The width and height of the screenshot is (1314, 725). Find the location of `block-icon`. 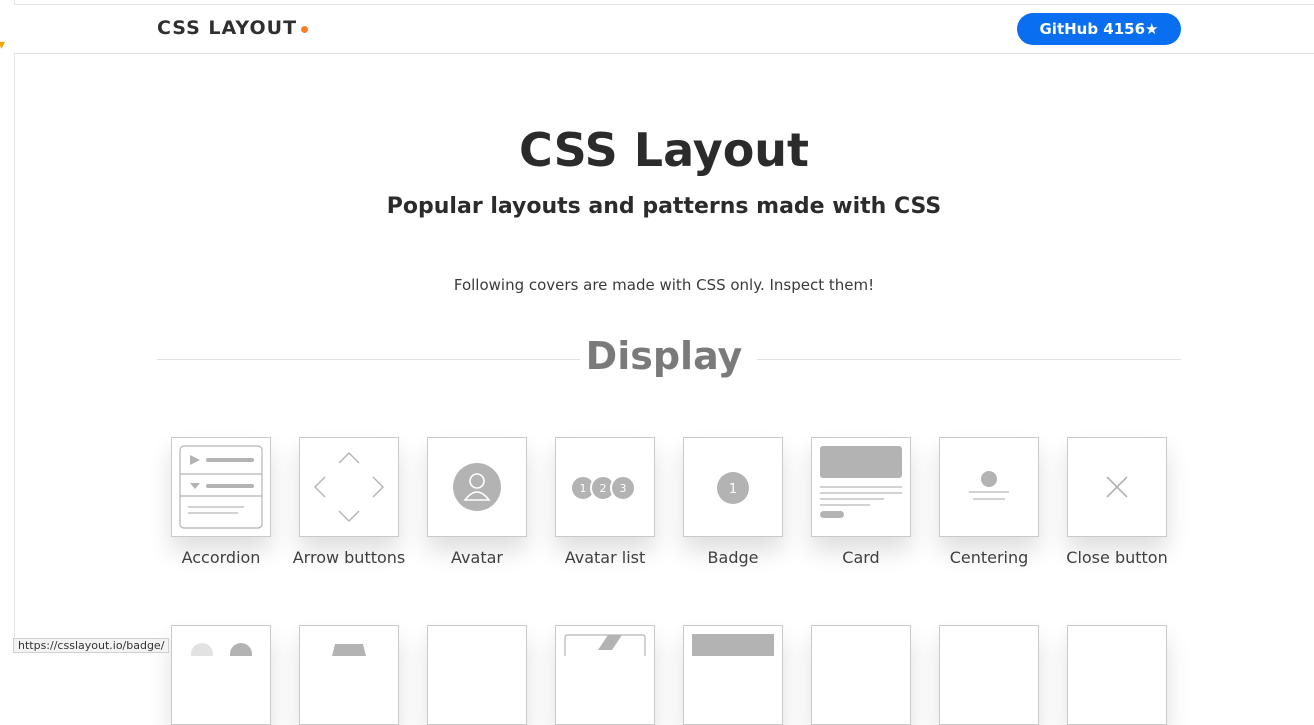

block-icon is located at coordinates (733, 645).